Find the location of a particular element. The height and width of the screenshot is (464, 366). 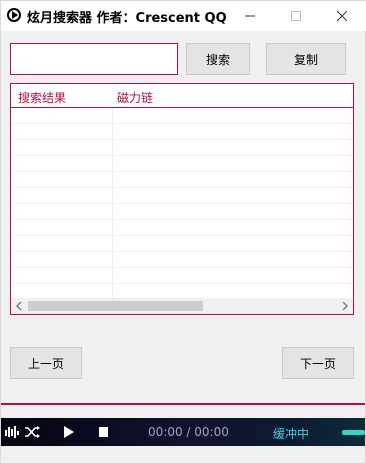

minimize-button is located at coordinates (250, 16).